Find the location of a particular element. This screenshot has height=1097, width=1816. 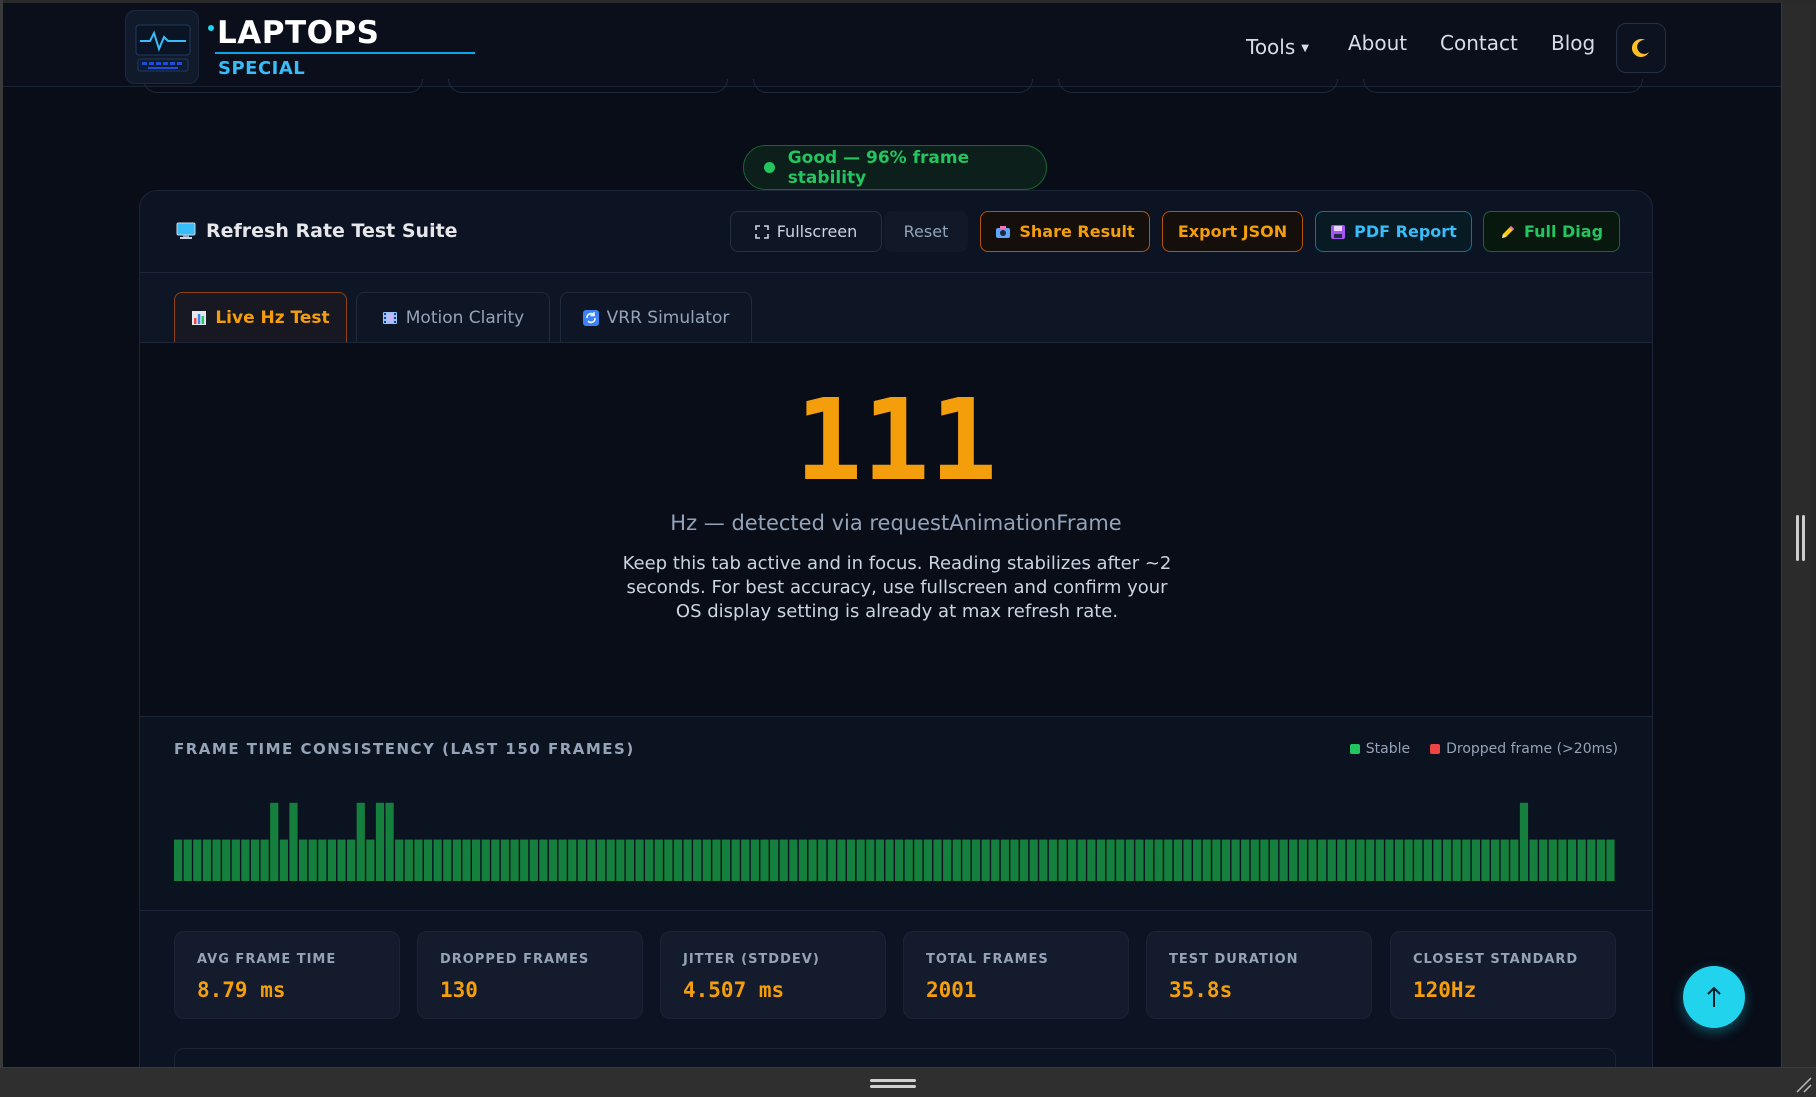

theme-toggle-button is located at coordinates (1641, 48).